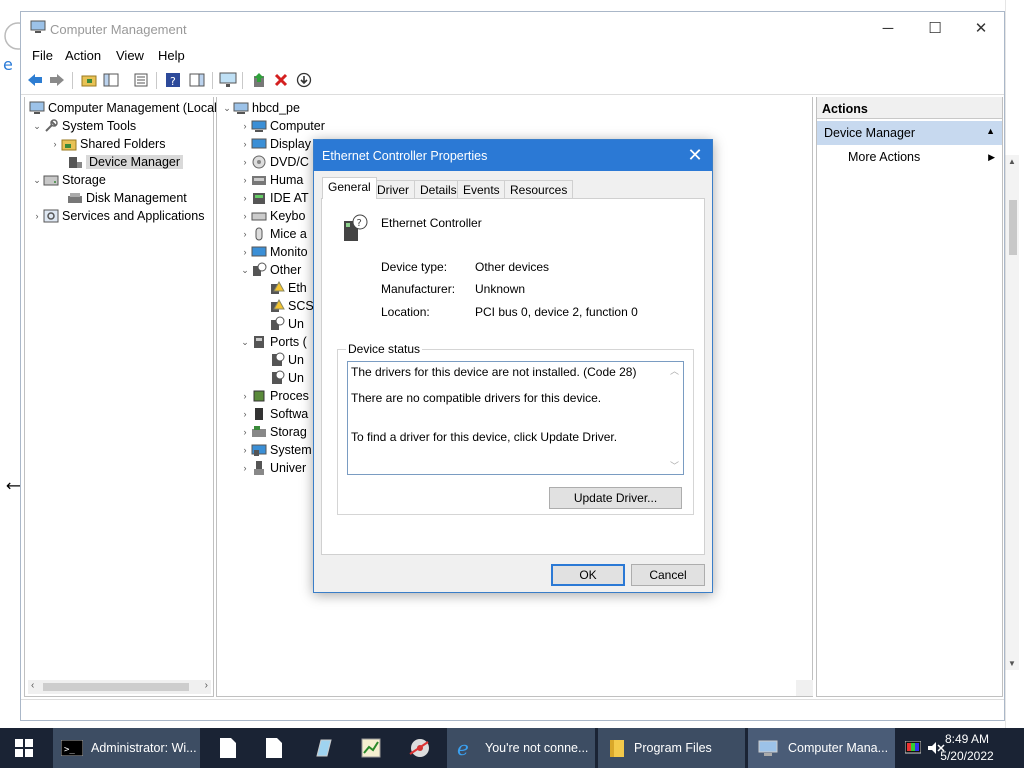  What do you see at coordinates (588, 575) in the screenshot?
I see `ok-button: OK` at bounding box center [588, 575].